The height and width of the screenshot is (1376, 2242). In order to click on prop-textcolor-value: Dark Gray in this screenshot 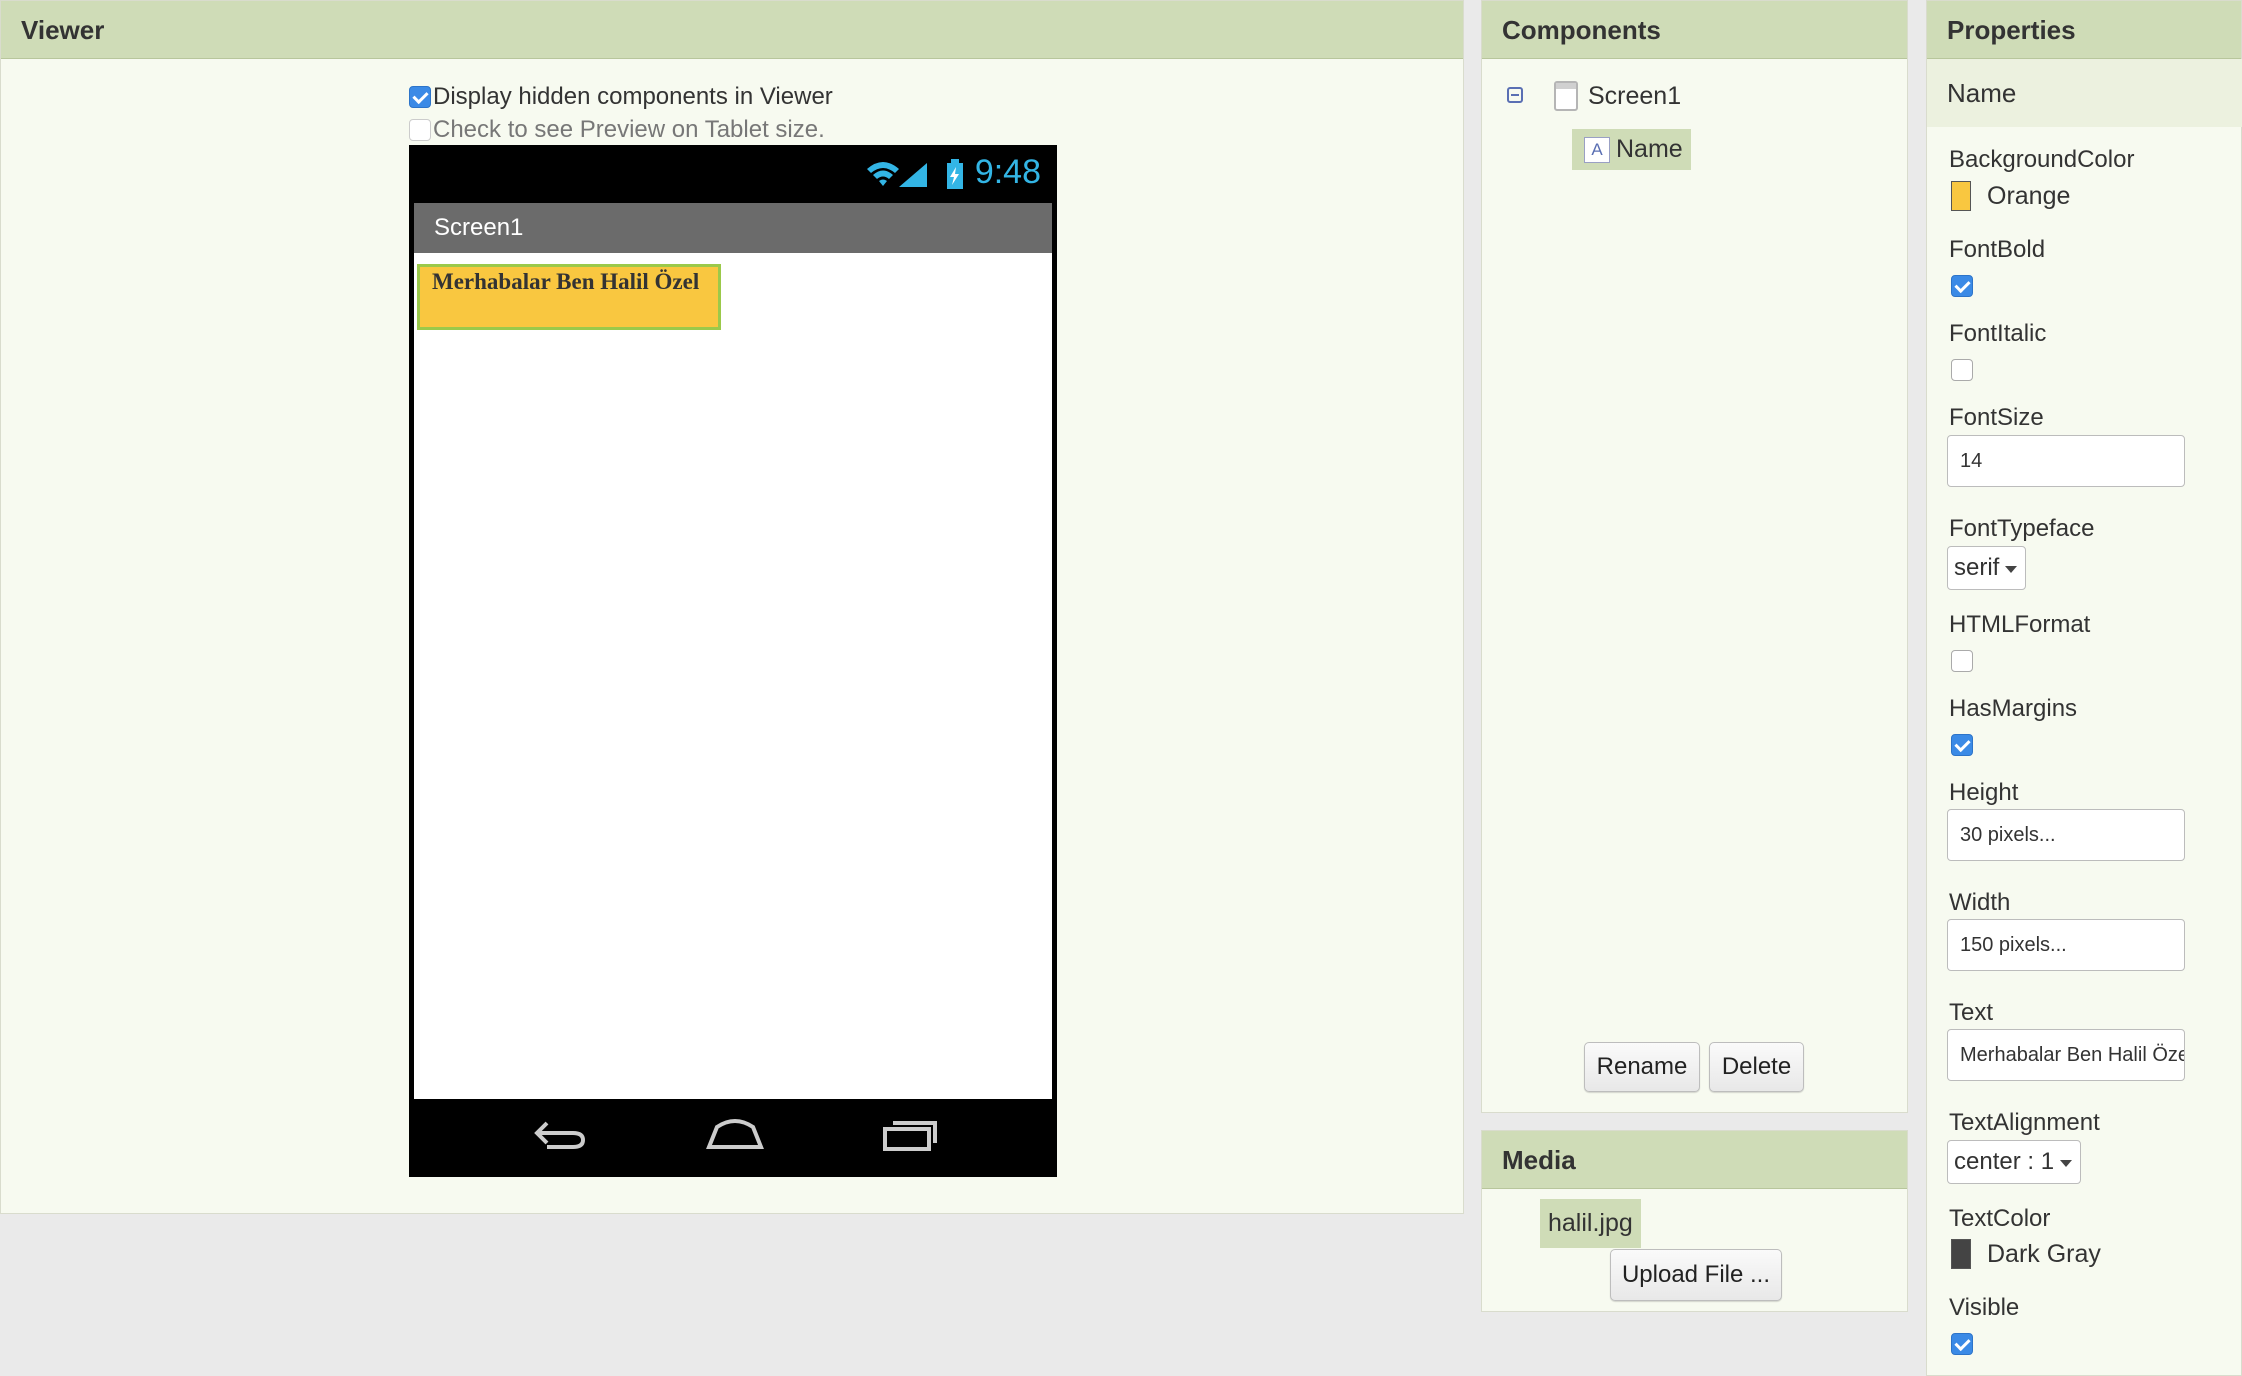, I will do `click(2044, 1253)`.